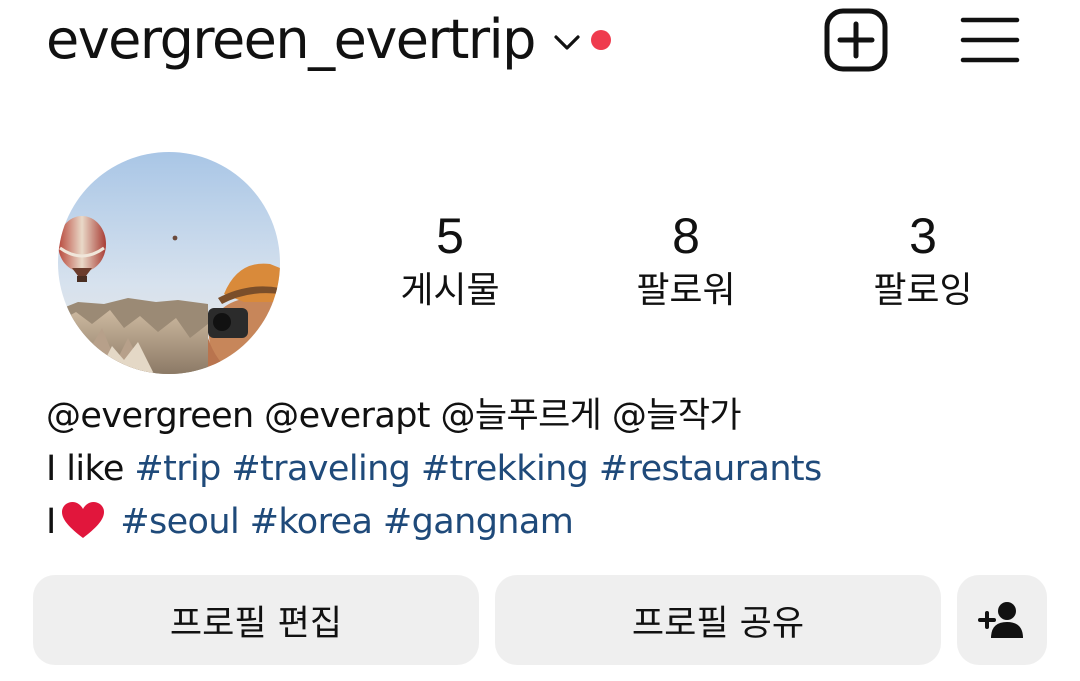 This screenshot has width=1080, height=681. Describe the element at coordinates (990, 40) in the screenshot. I see `hamburger-menu-icon` at that location.